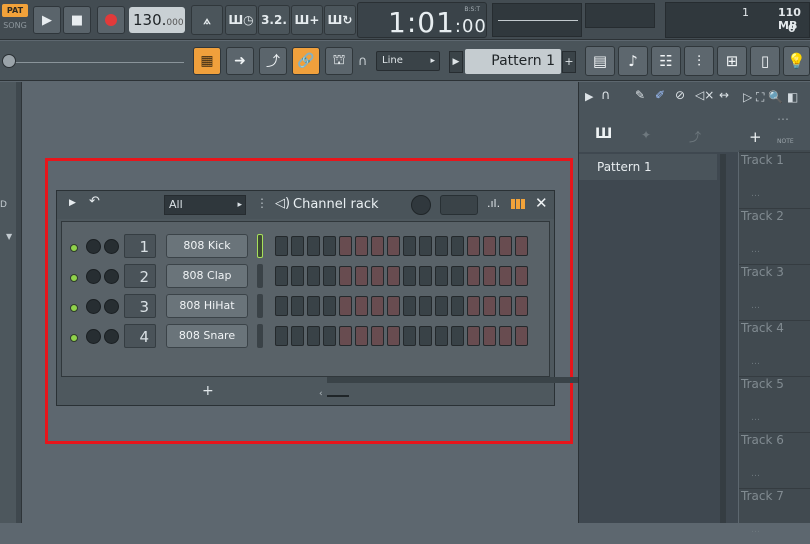  Describe the element at coordinates (493, 203) in the screenshot. I see `graph-editor-icon: .ıl.` at that location.